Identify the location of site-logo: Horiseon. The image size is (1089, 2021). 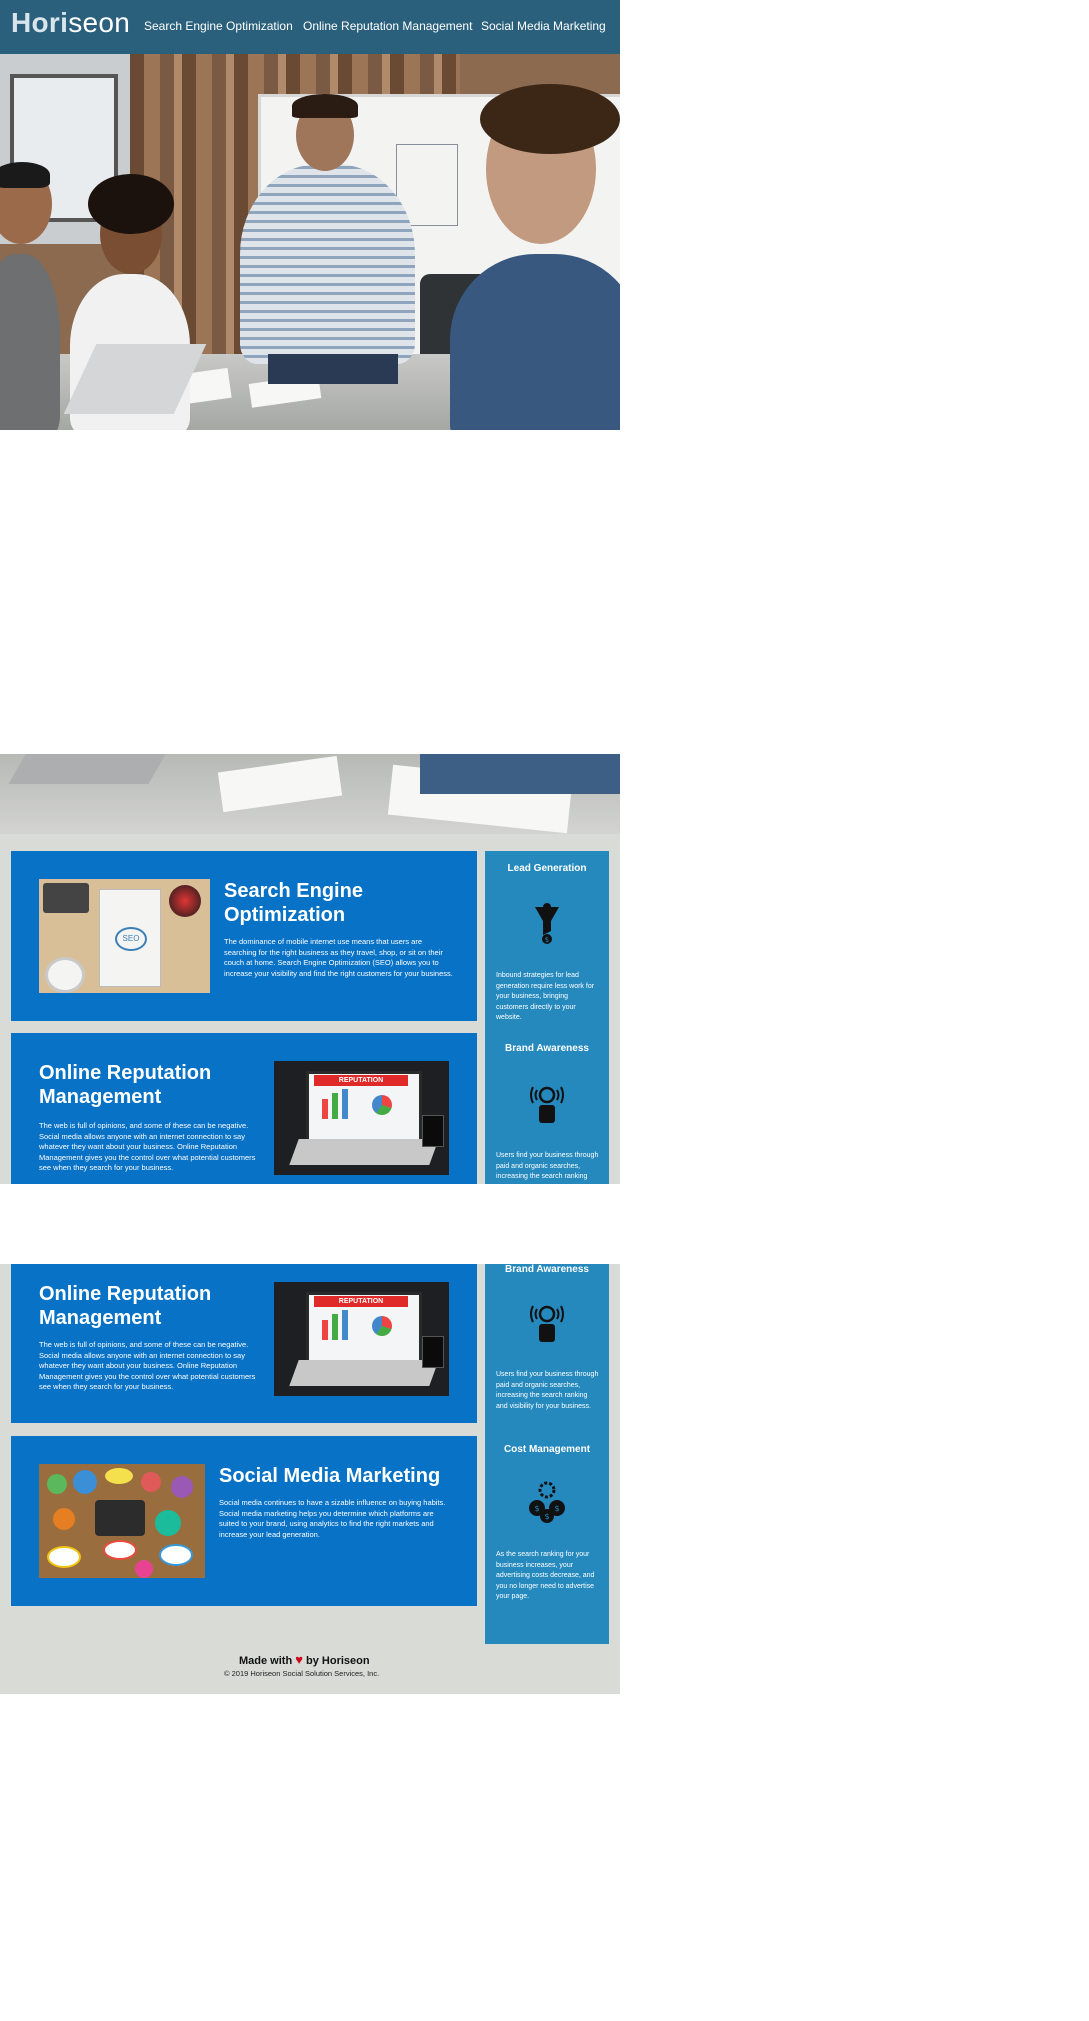
(70, 23).